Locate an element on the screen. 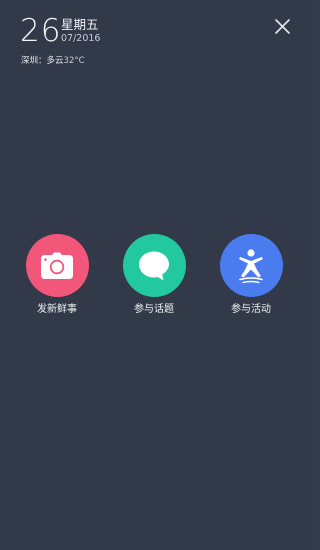 The height and width of the screenshot is (550, 320). date-month-year: 07/2016 is located at coordinates (81, 38).